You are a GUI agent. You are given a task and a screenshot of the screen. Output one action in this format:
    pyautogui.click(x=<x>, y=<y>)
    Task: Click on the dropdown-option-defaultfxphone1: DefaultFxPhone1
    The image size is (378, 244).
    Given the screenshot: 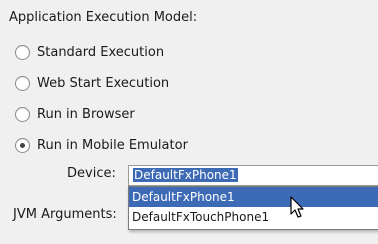 What is the action you would take?
    pyautogui.click(x=253, y=197)
    